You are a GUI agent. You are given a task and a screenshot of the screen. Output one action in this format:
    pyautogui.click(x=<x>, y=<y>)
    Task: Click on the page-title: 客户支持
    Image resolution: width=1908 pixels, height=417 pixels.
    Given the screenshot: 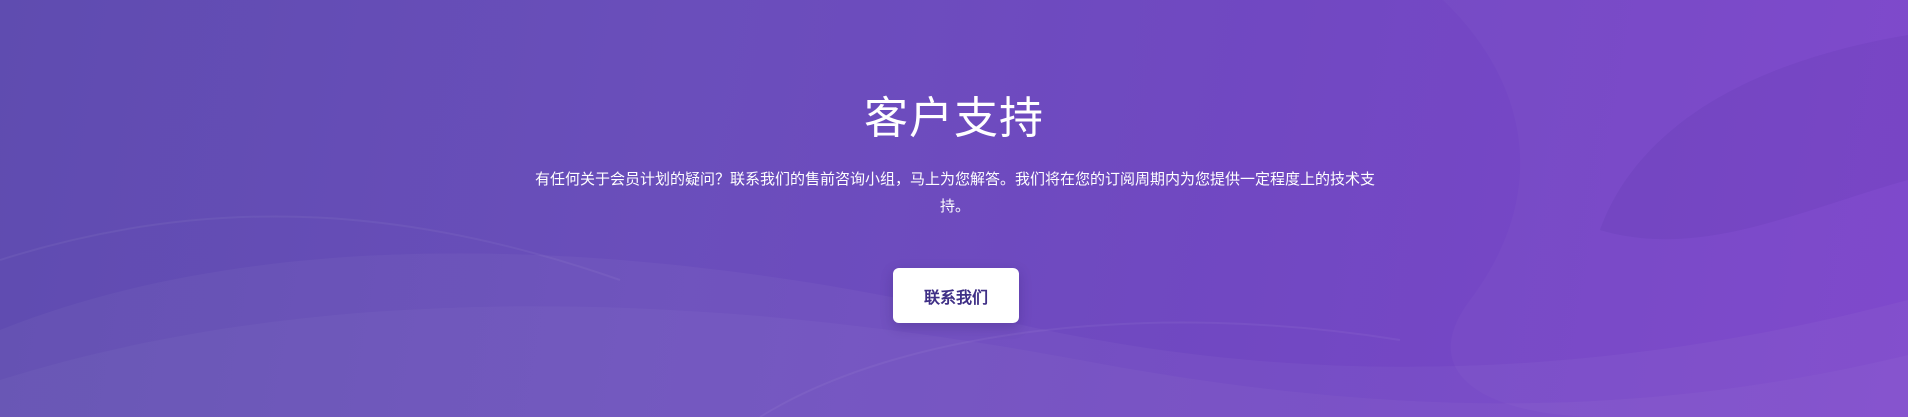 What is the action you would take?
    pyautogui.click(x=954, y=118)
    